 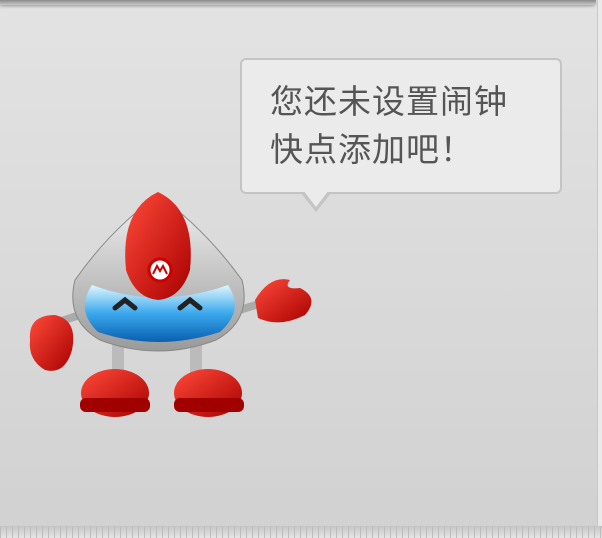 What do you see at coordinates (298, 2) in the screenshot?
I see `top-bar-shadow` at bounding box center [298, 2].